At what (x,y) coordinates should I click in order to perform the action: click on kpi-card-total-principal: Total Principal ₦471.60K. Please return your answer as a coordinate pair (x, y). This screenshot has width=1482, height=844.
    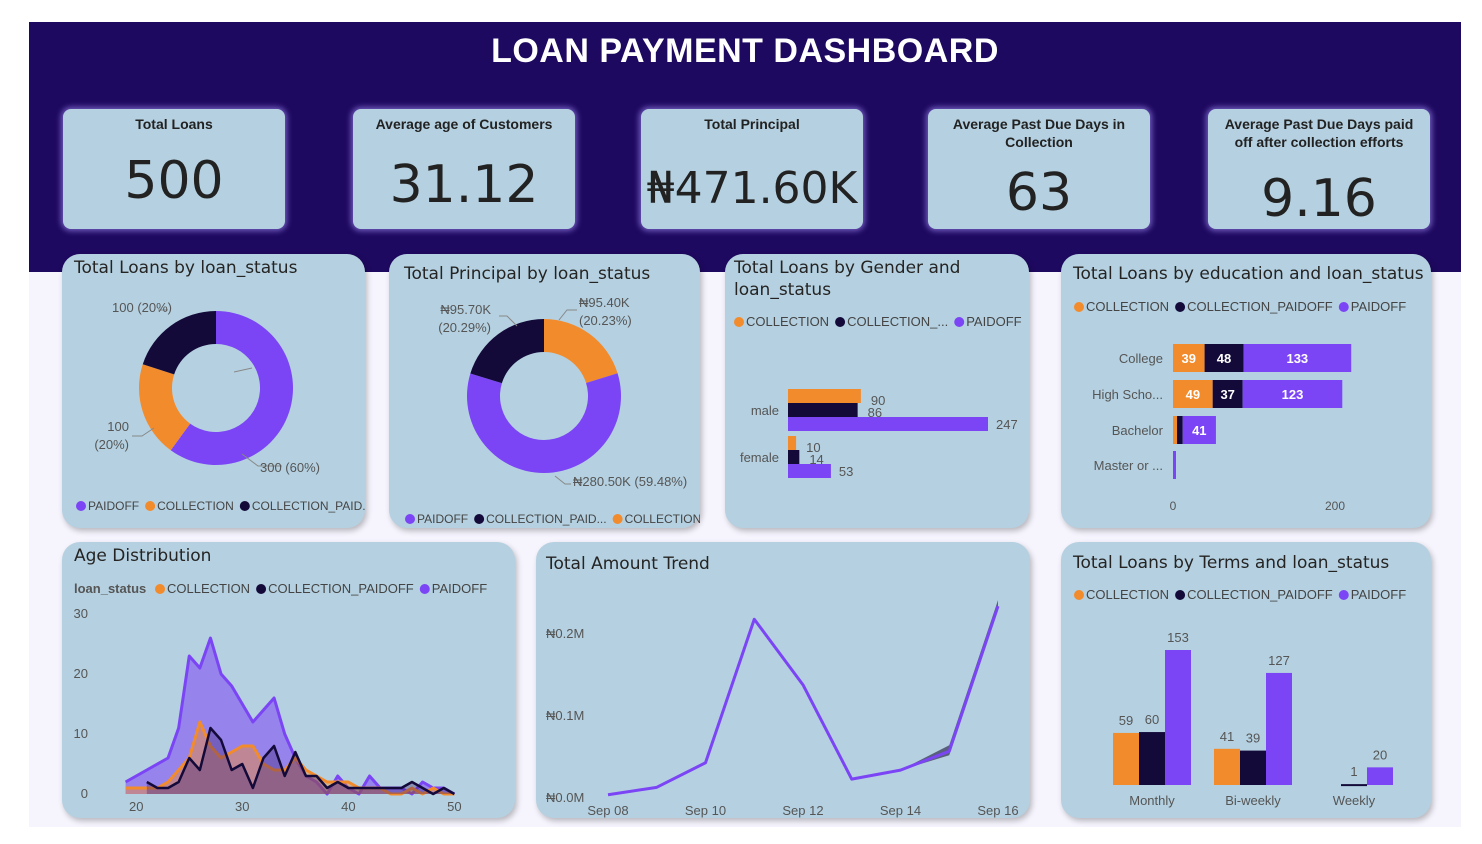
    Looking at the image, I should click on (752, 169).